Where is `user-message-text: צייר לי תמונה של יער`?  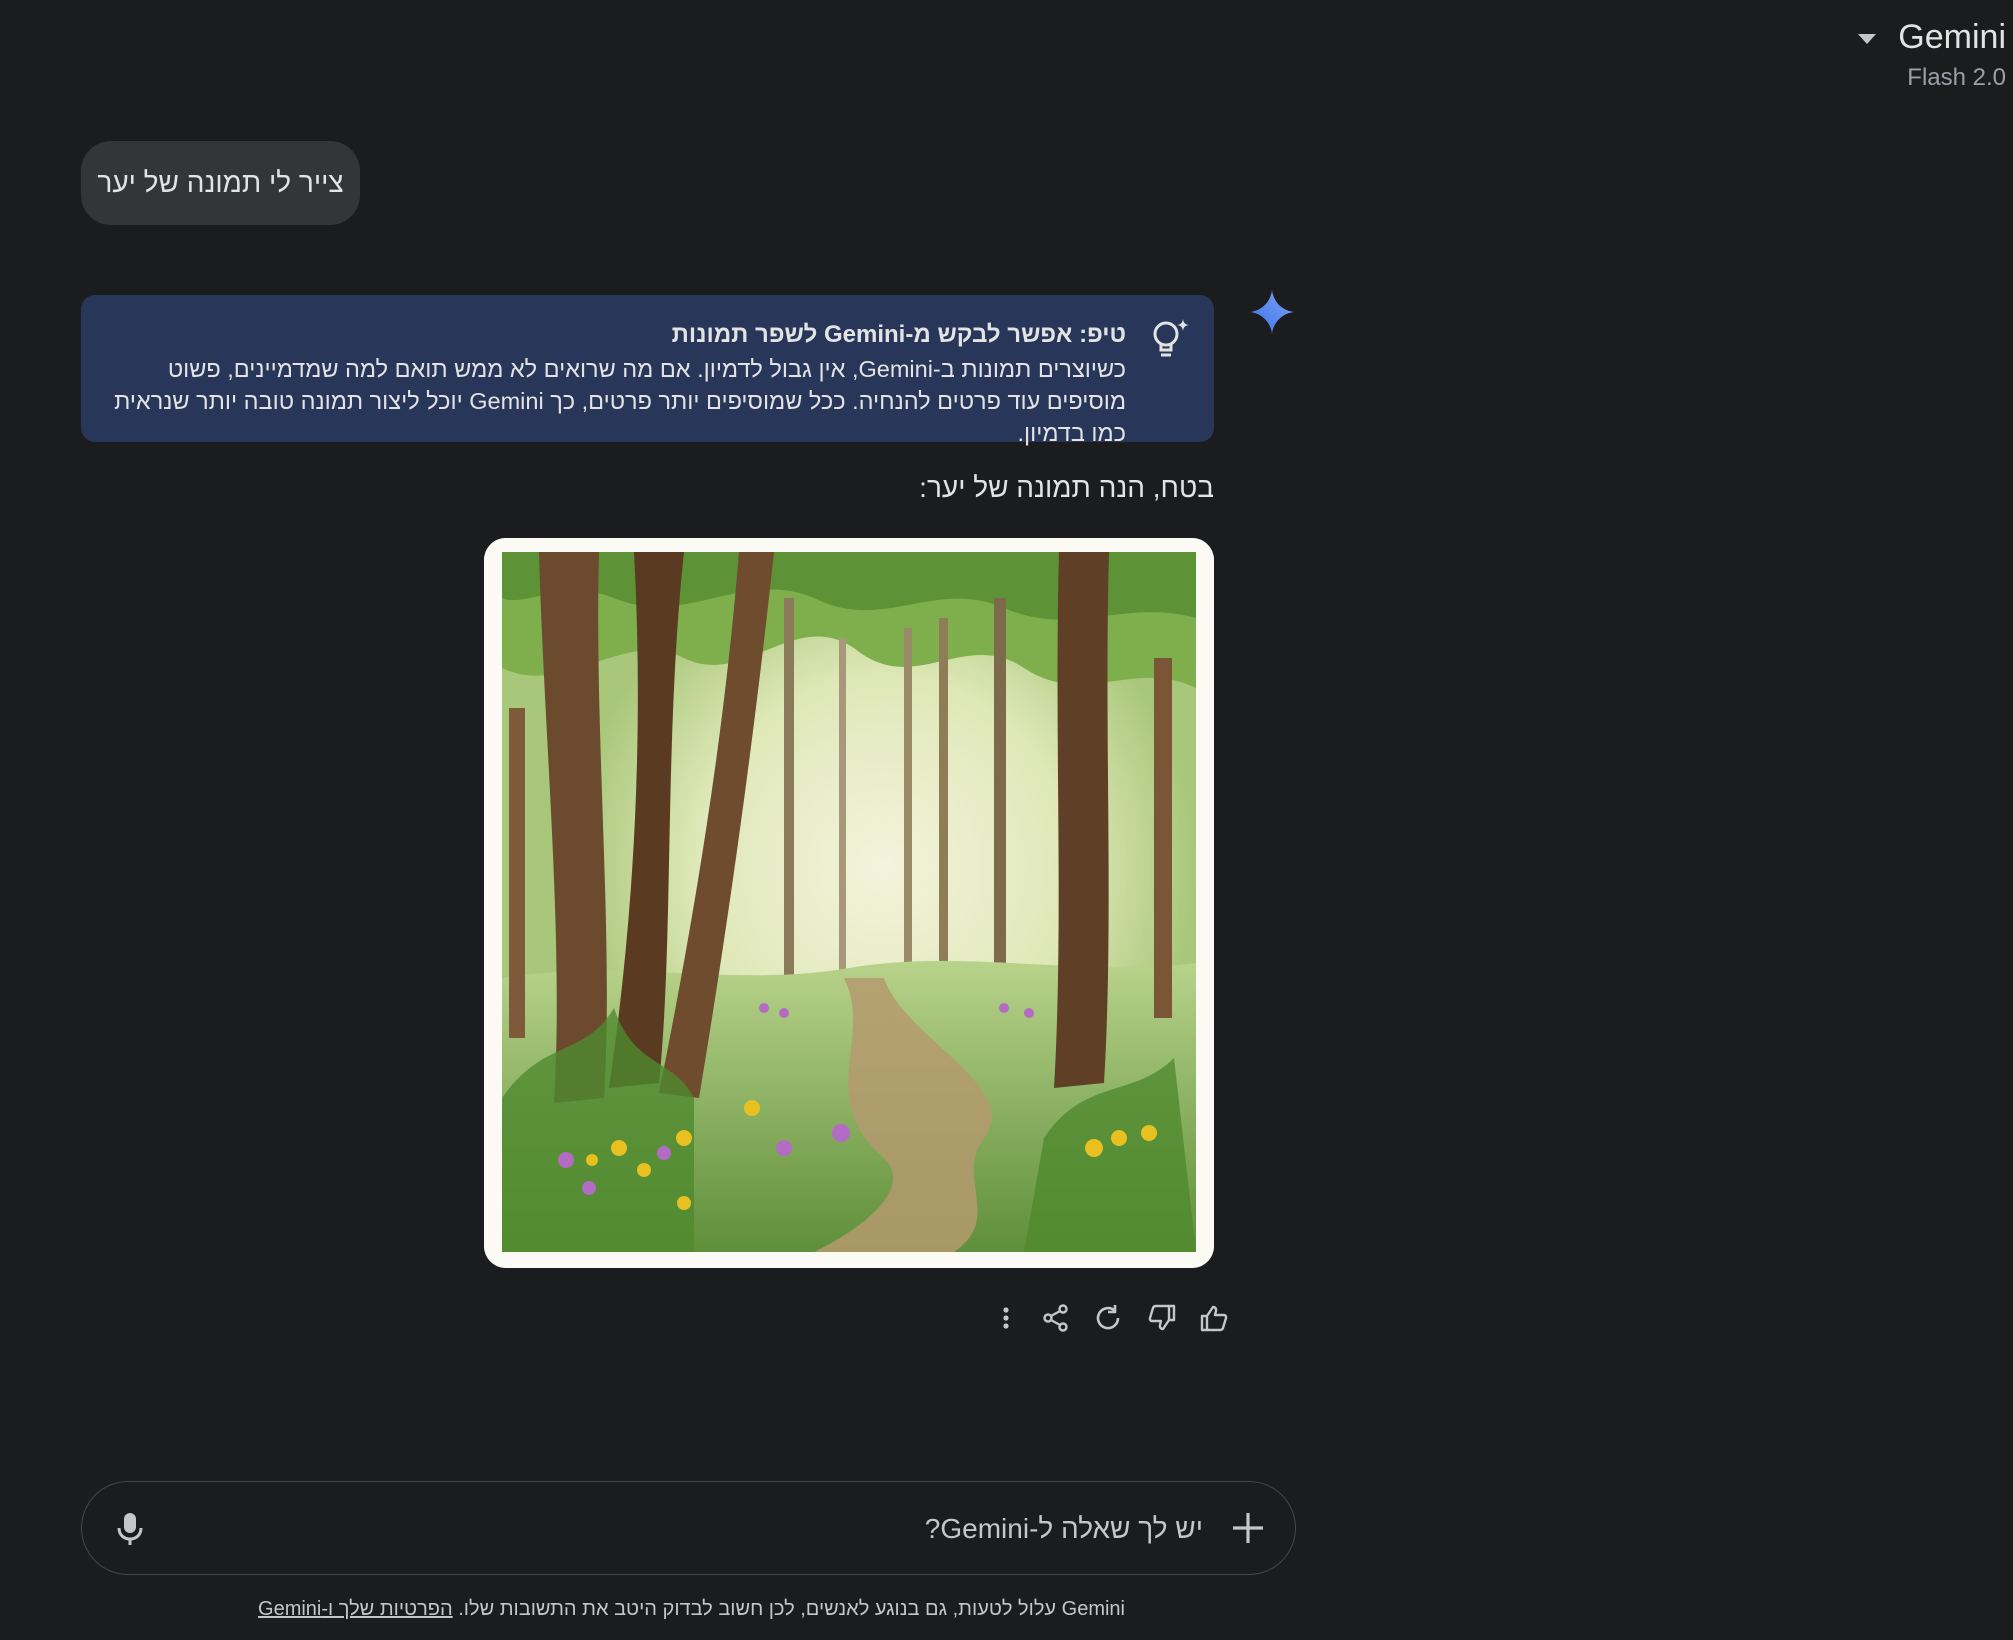 user-message-text: צייר לי תמונה של יער is located at coordinates (220, 182).